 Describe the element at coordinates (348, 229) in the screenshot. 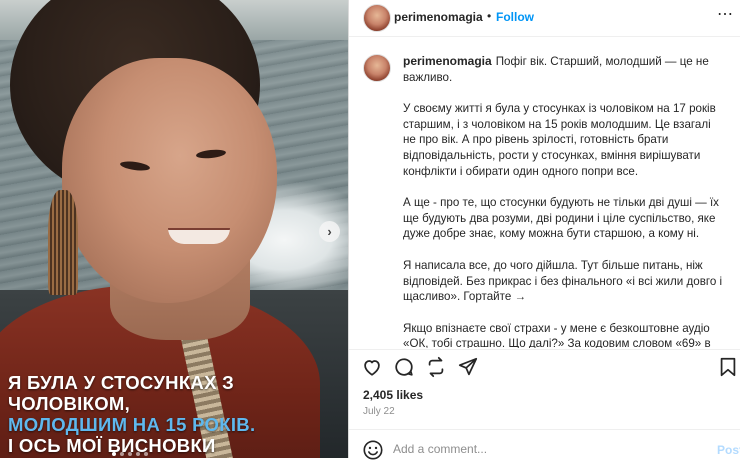

I see `panel-divider` at that location.